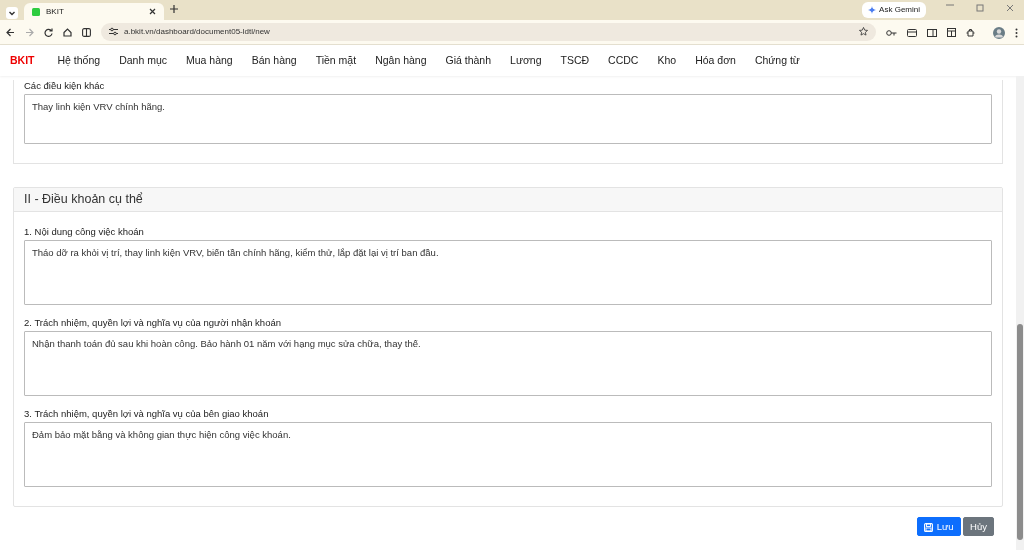 The height and width of the screenshot is (550, 1024). Describe the element at coordinates (65, 86) in the screenshot. I see `field-label: Các điều kiện khác` at that location.